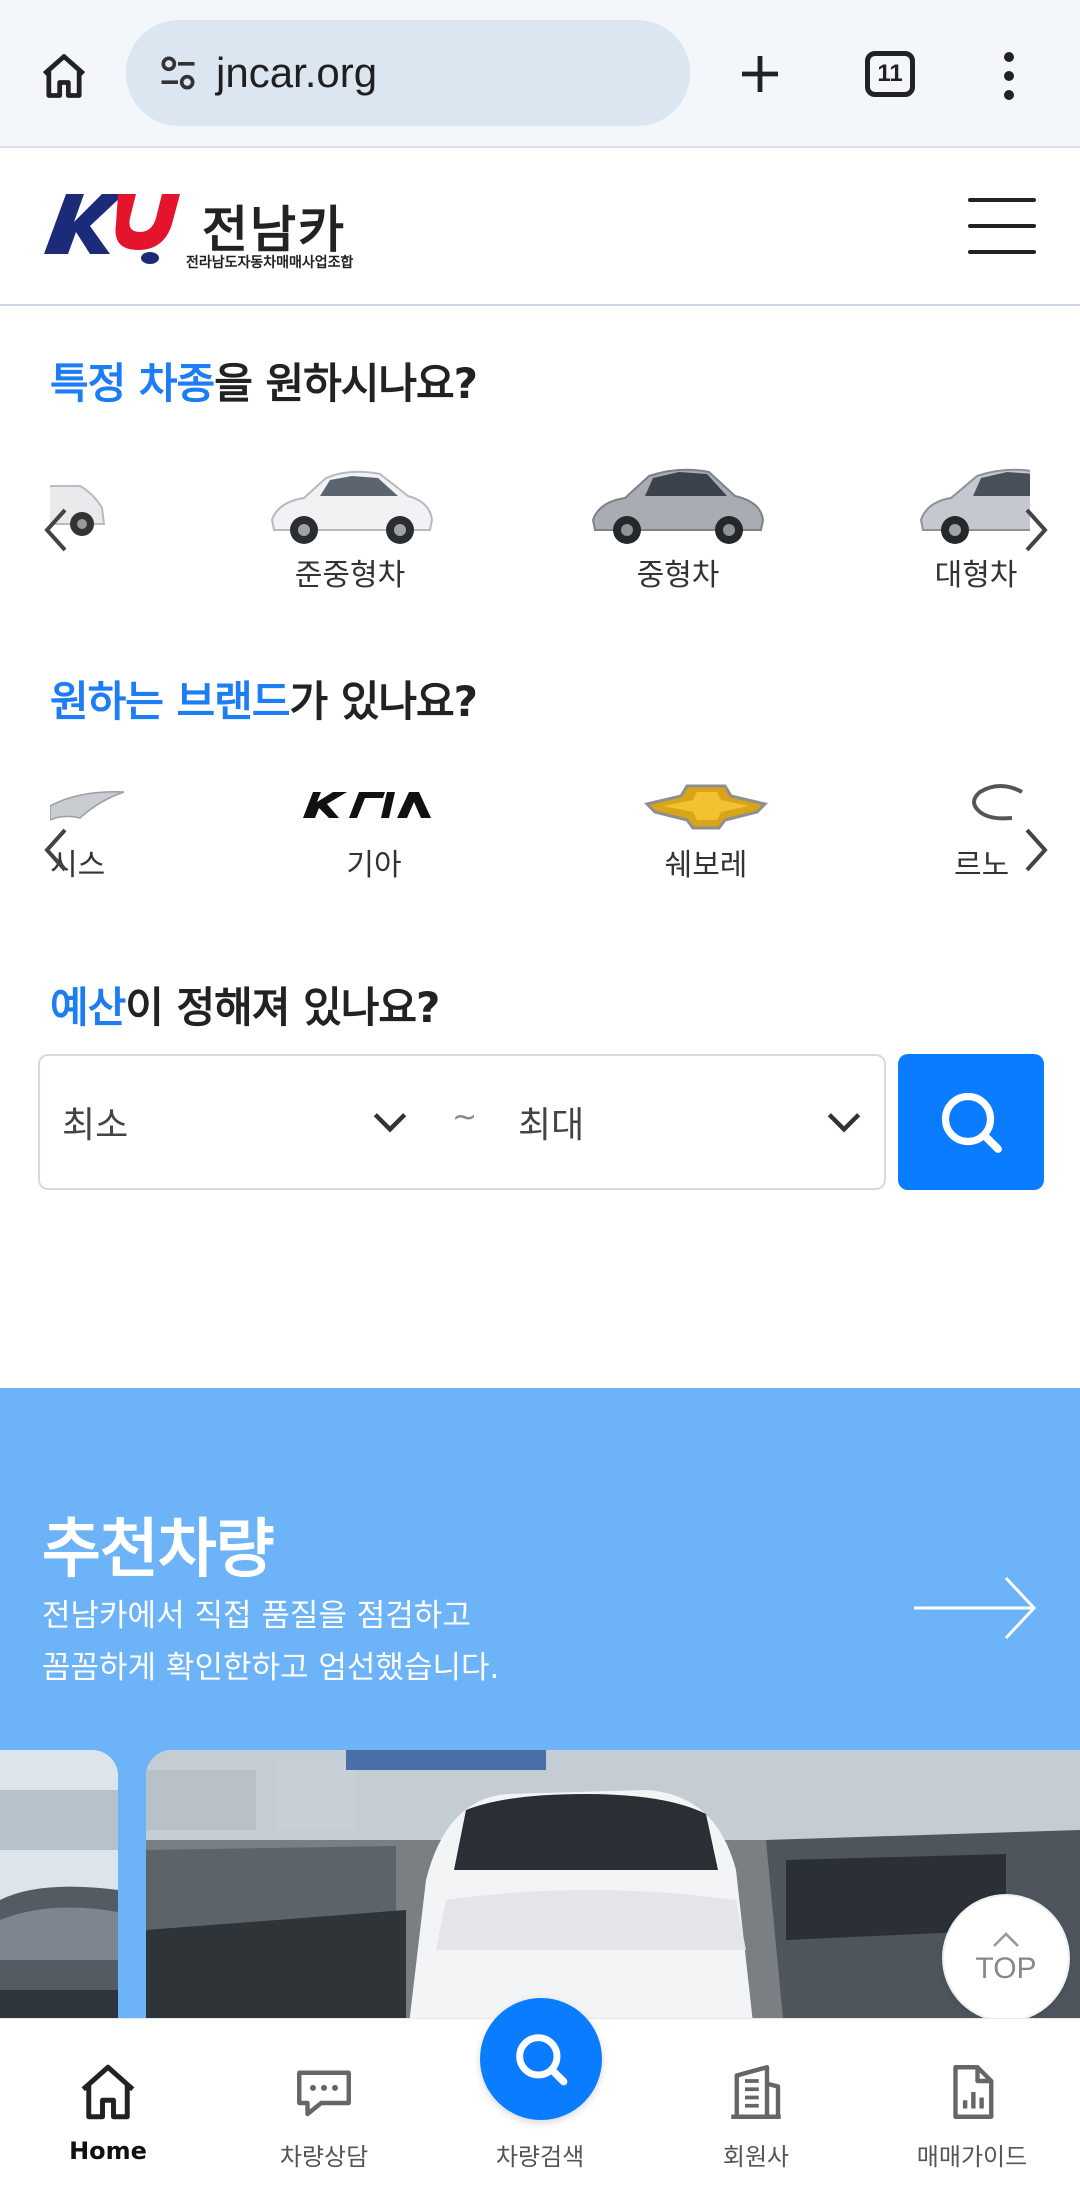  What do you see at coordinates (245, 1007) in the screenshot?
I see `budget-heading: 예산이 정해져 있나요?` at bounding box center [245, 1007].